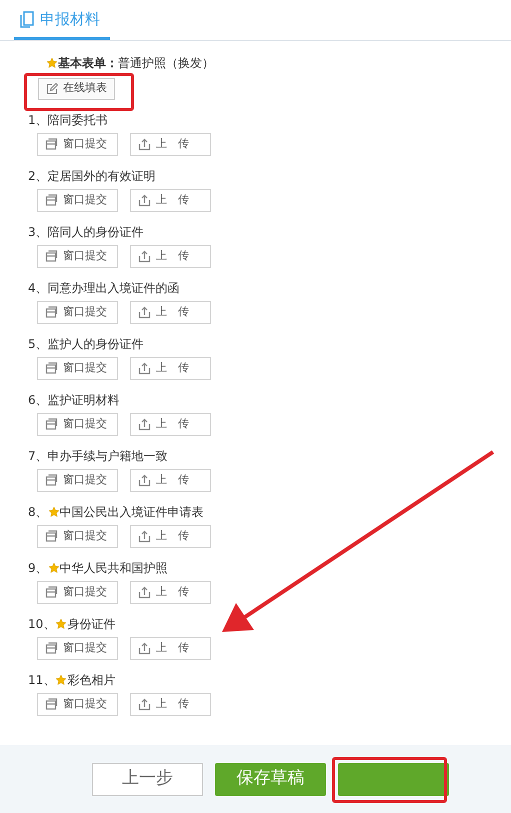 The image size is (511, 813). Describe the element at coordinates (91, 624) in the screenshot. I see `item-title: 身份证件` at that location.